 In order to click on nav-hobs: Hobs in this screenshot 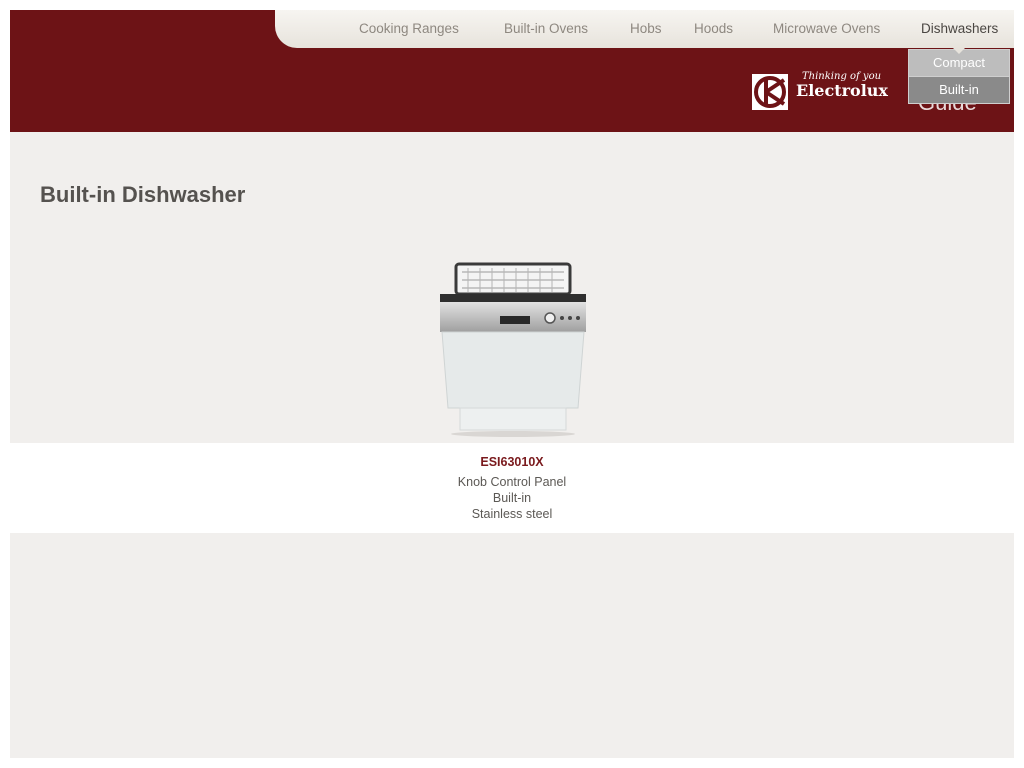, I will do `click(646, 28)`.